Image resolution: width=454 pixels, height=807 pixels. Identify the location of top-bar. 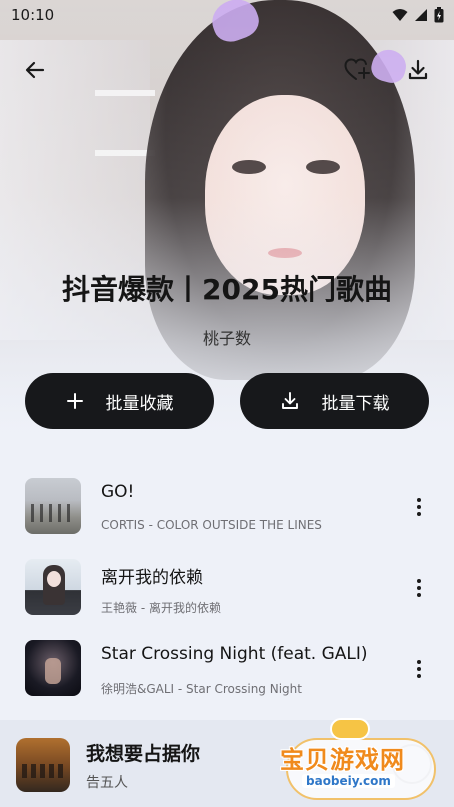
(227, 70).